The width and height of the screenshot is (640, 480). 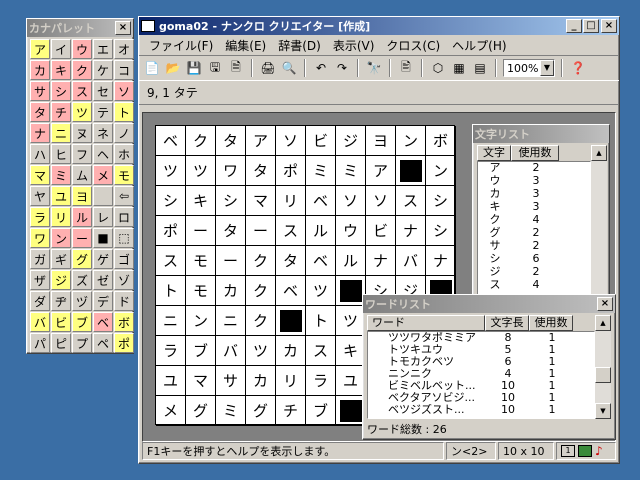 I want to click on grid-cell: サ, so click(x=231, y=381).